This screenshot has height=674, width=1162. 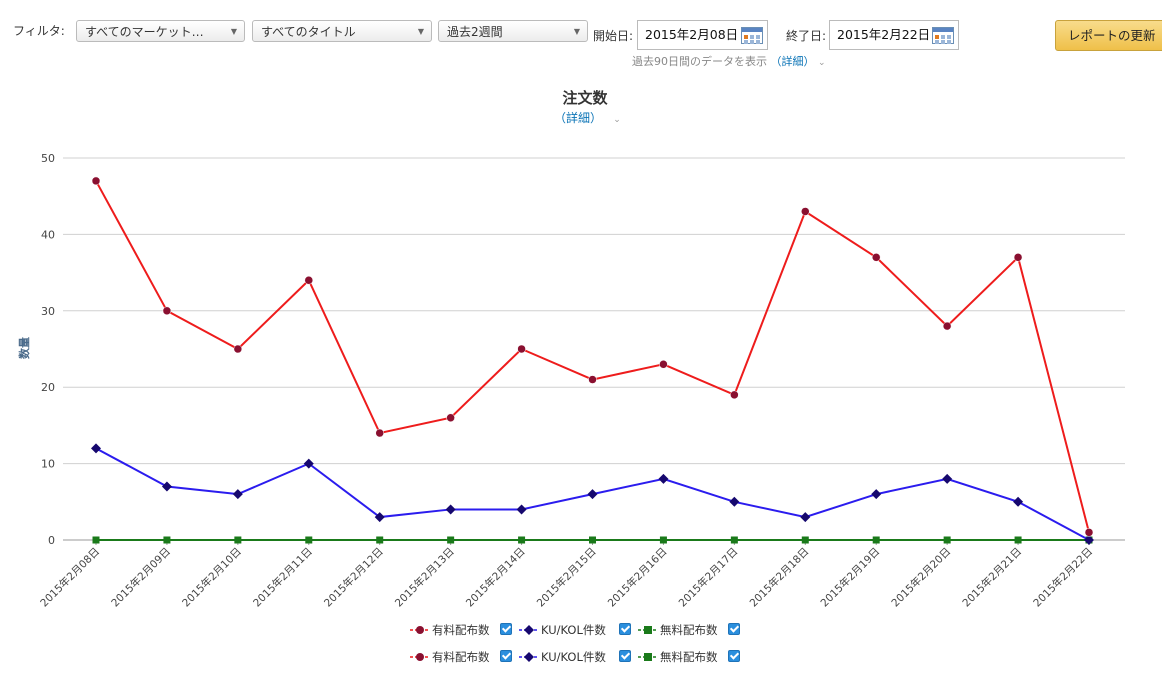 I want to click on series-ku, so click(x=592, y=494).